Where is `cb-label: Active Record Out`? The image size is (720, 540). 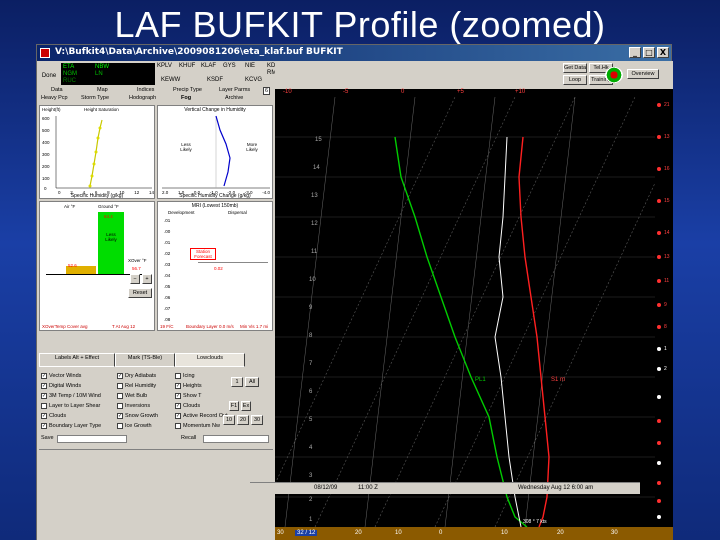
cb-label: Active Record Out is located at coordinates (205, 416).